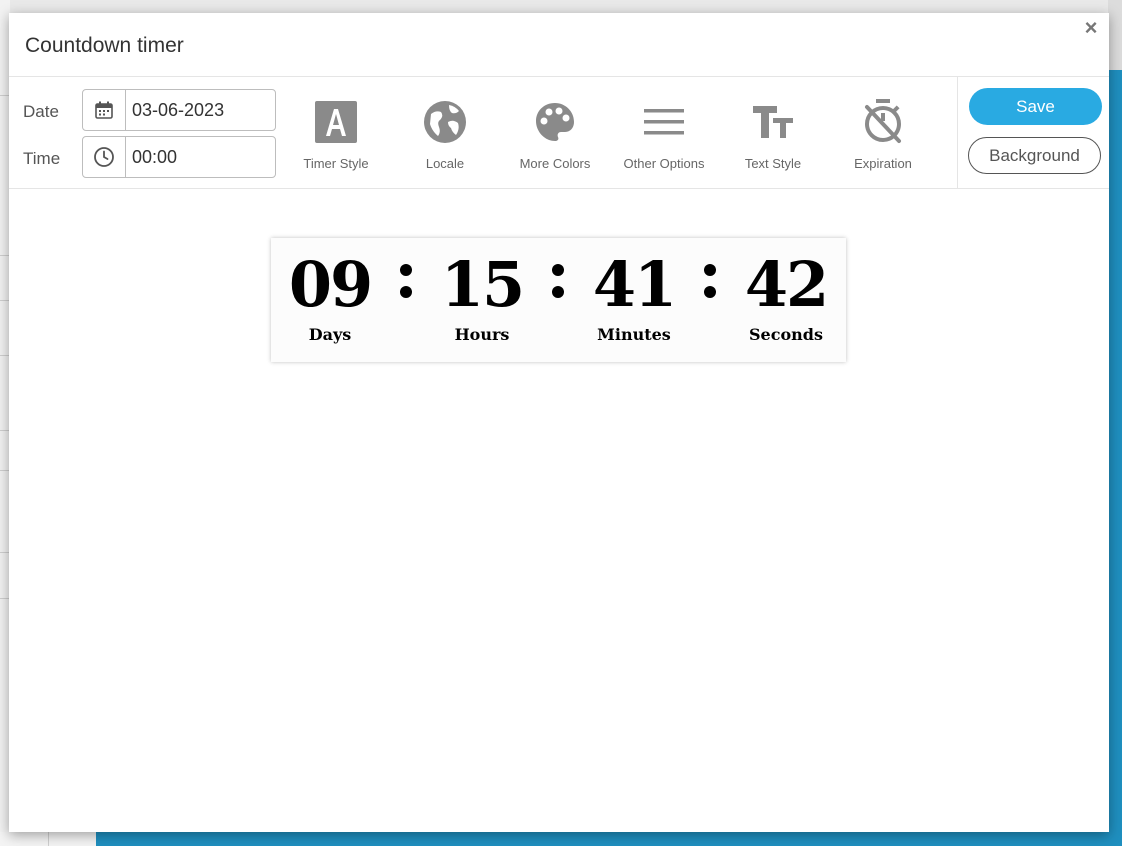 The width and height of the screenshot is (1122, 846). I want to click on hours-label: Hours, so click(482, 334).